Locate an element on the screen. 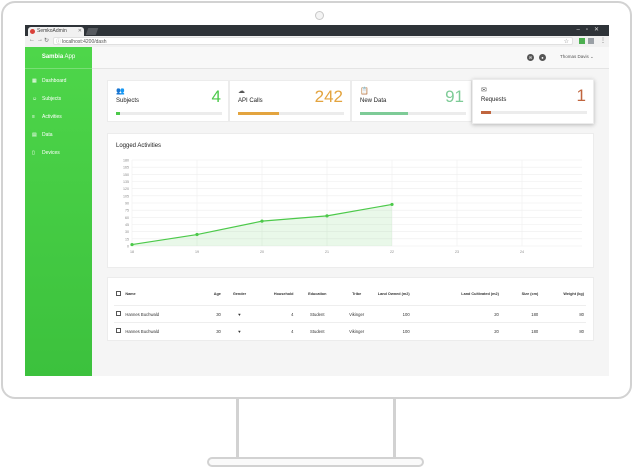  notifications-icon: ✉ is located at coordinates (530, 57).